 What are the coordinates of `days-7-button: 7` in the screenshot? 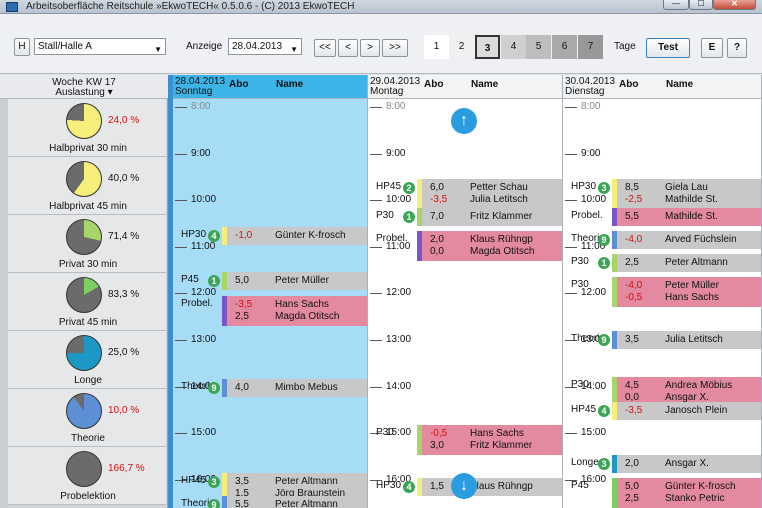 It's located at (590, 47).